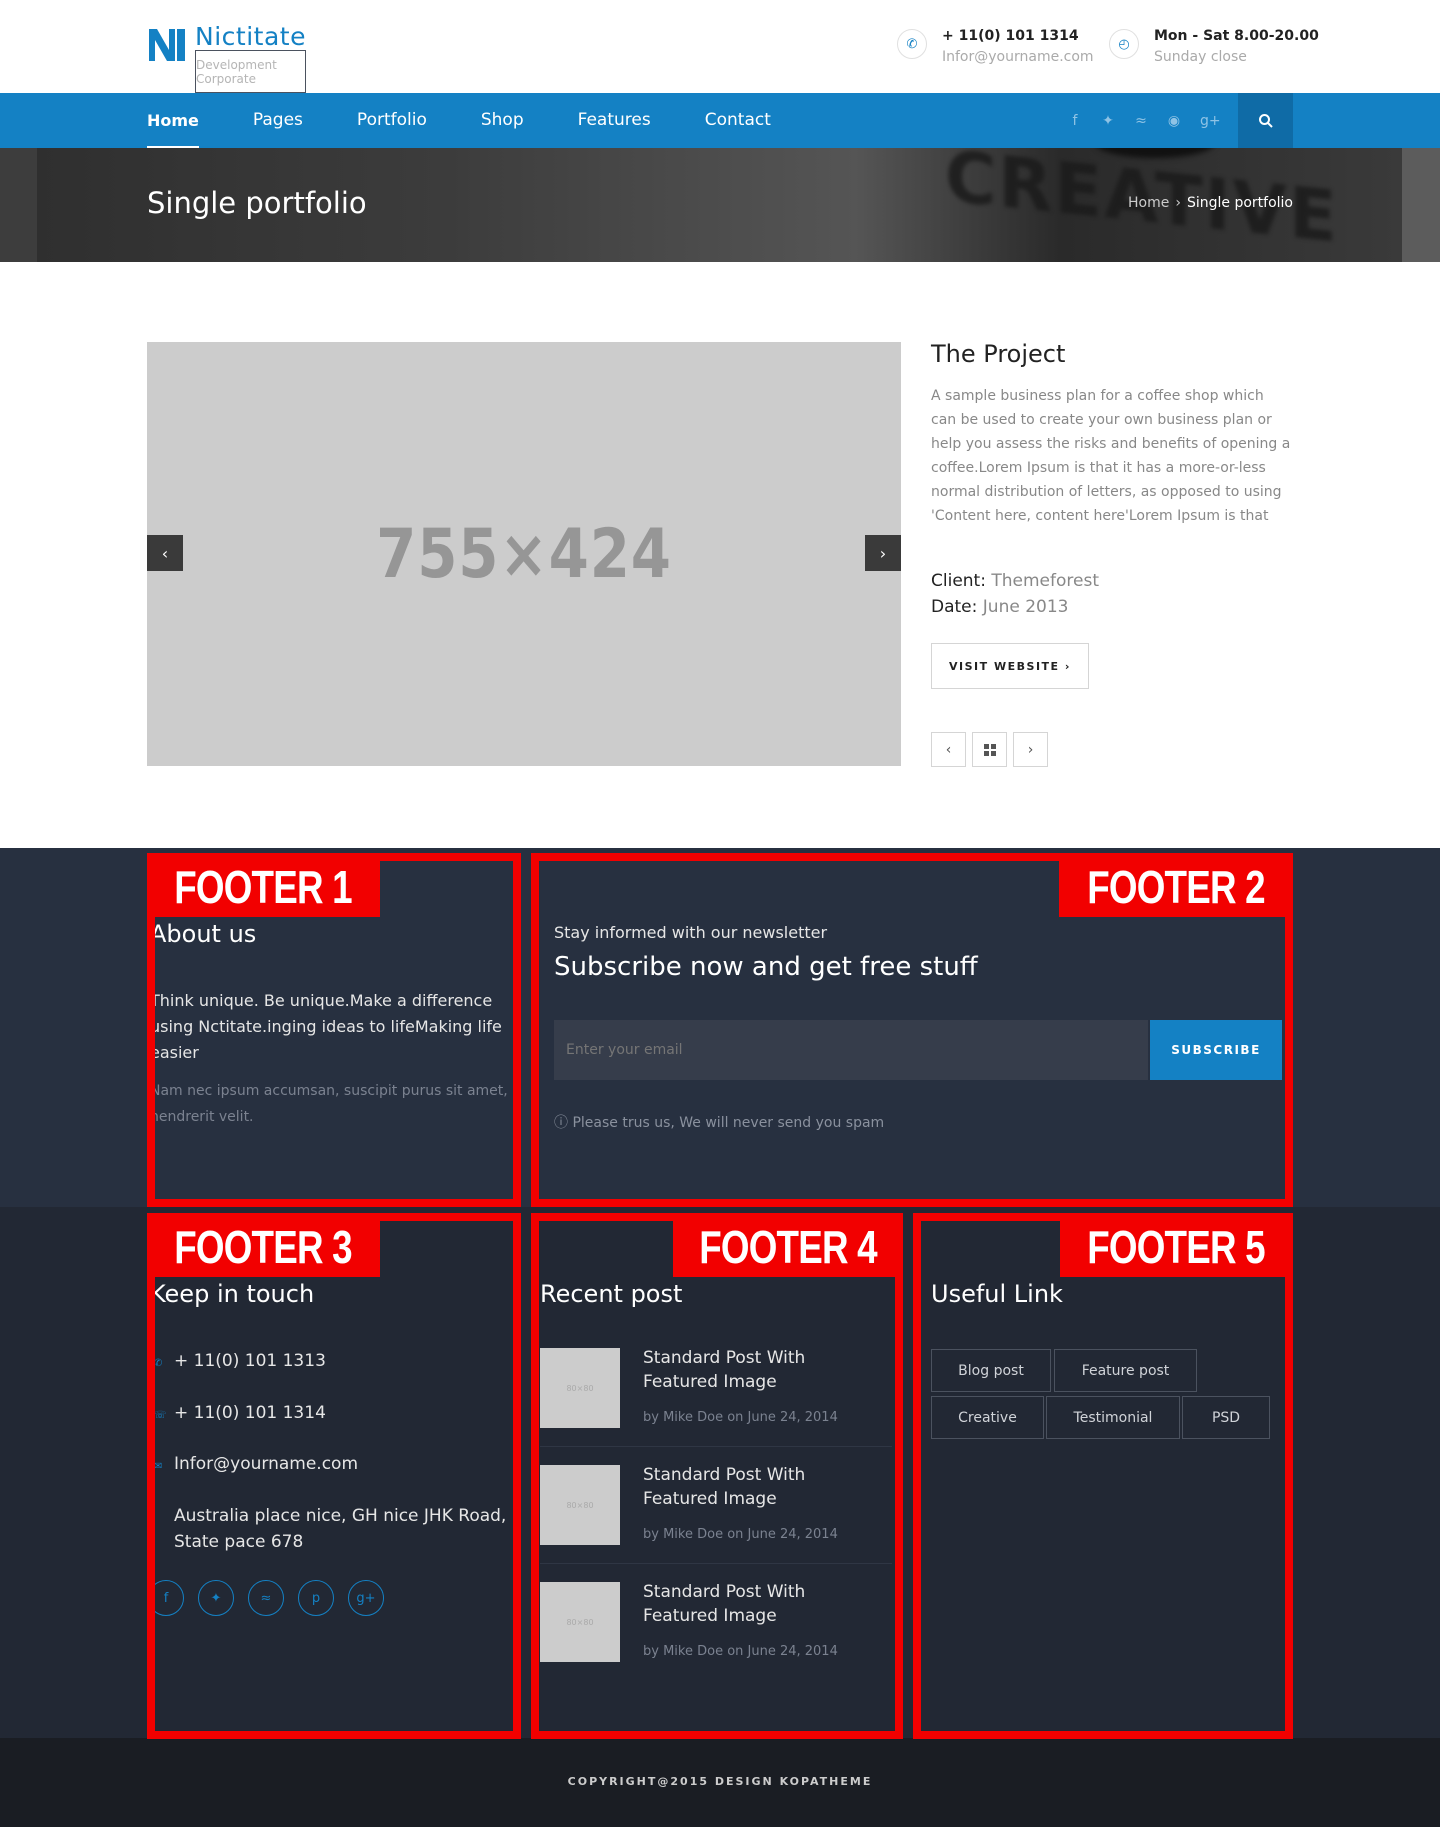 Image resolution: width=1440 pixels, height=1827 pixels. I want to click on slider-prev-button: ‹, so click(165, 553).